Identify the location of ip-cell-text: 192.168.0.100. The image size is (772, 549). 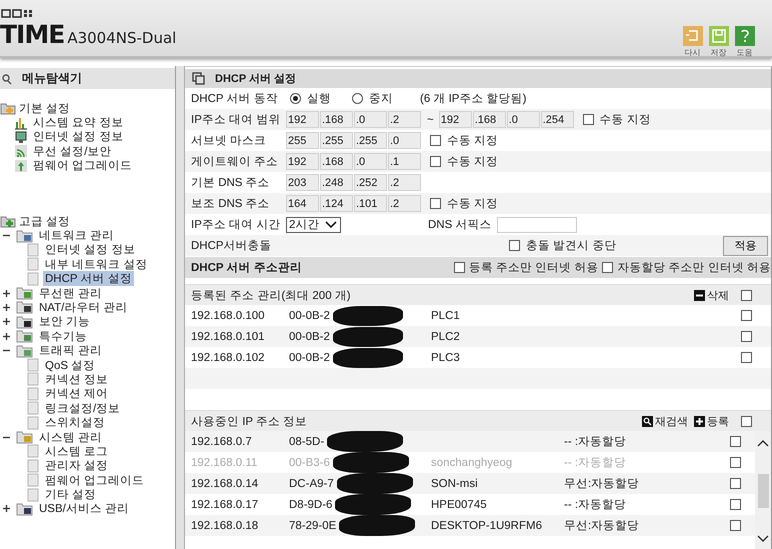
(228, 316).